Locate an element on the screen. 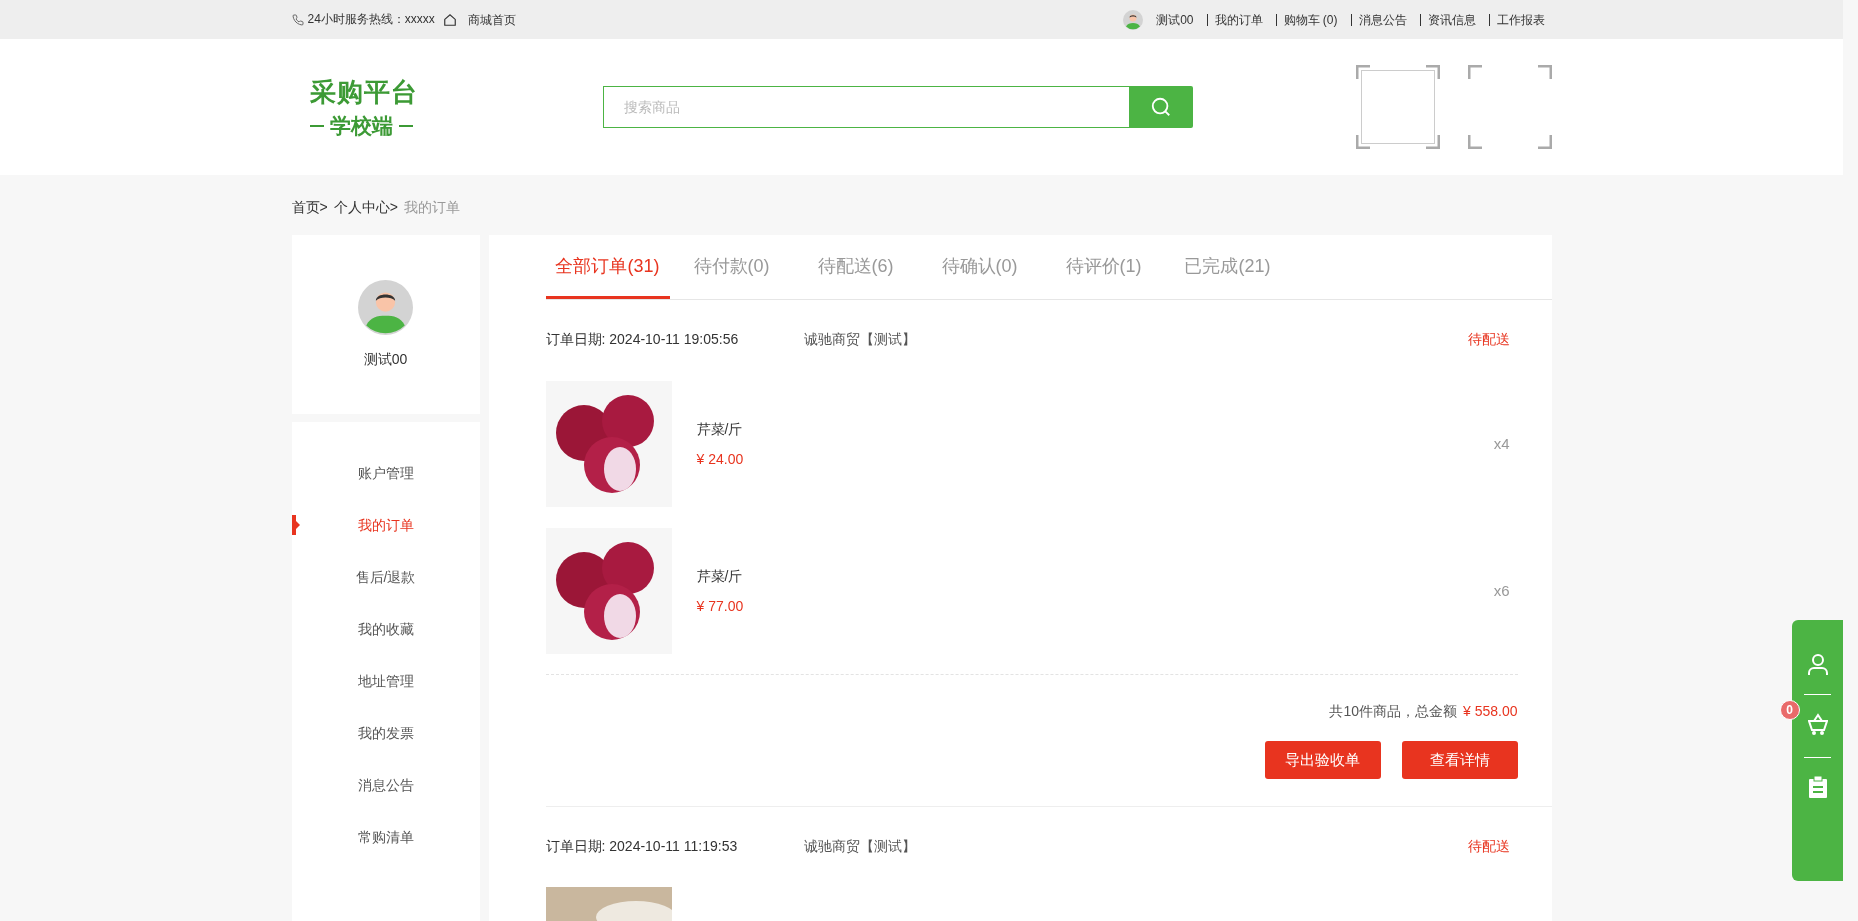 This screenshot has height=921, width=1858. cart-count-badge: 0 is located at coordinates (1789, 710).